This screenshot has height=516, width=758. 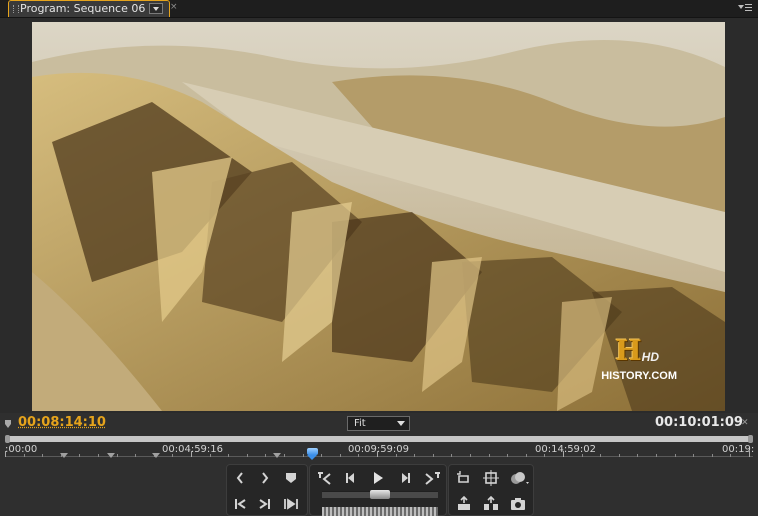 I want to click on panel-tab-bar: Program: Sequence 06 ×, so click(x=379, y=9).